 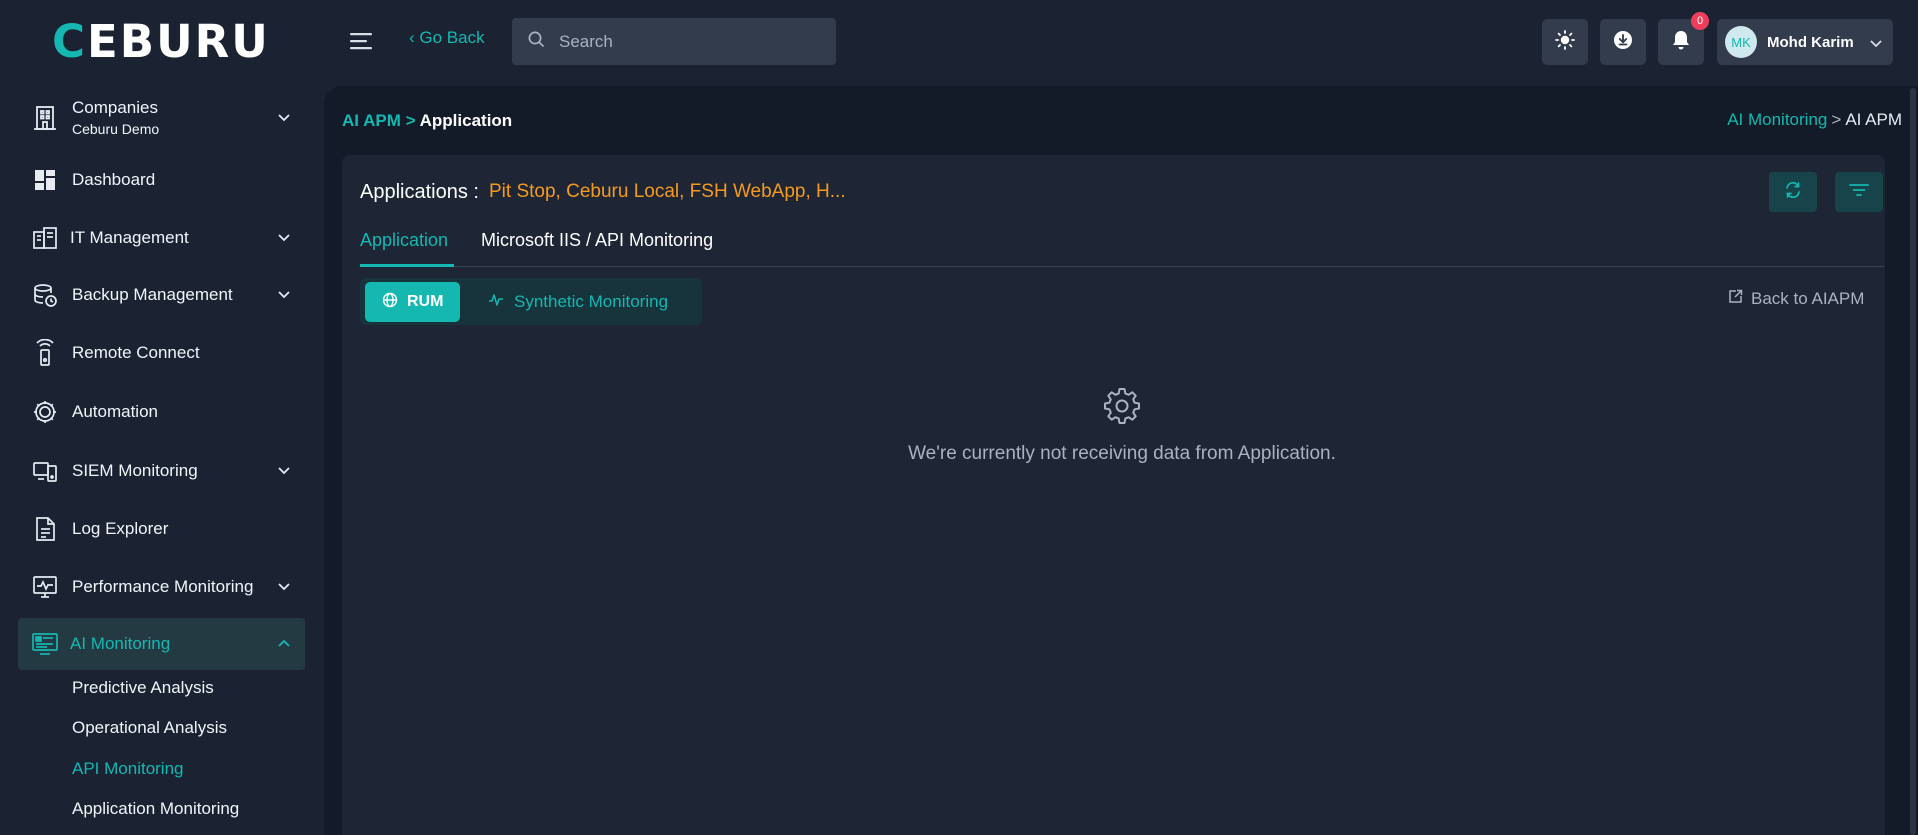 I want to click on sidebar-item-label: Remote Connect, so click(x=136, y=352).